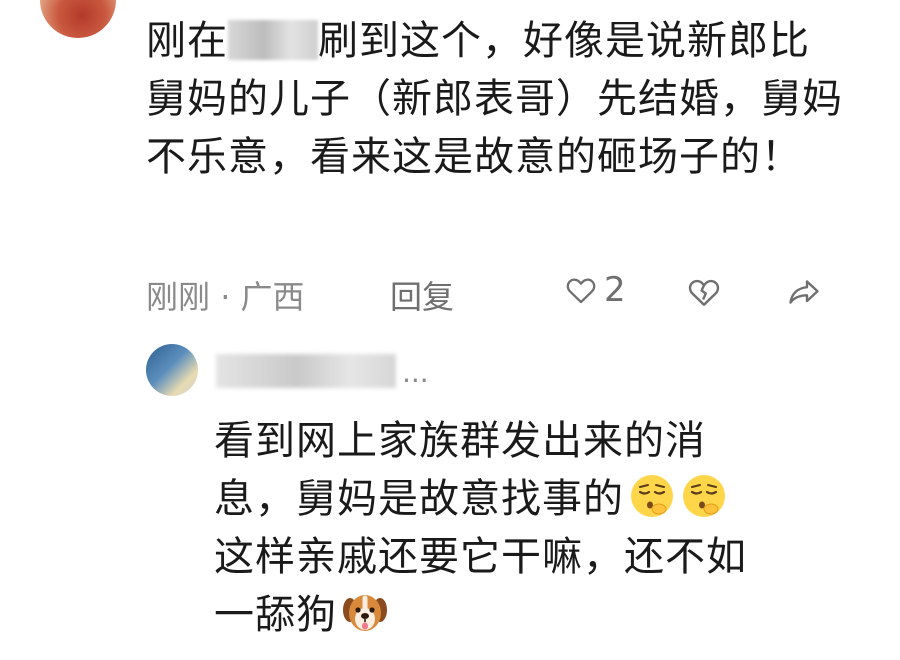  Describe the element at coordinates (365, 613) in the screenshot. I see `dog-emoji-icon` at that location.